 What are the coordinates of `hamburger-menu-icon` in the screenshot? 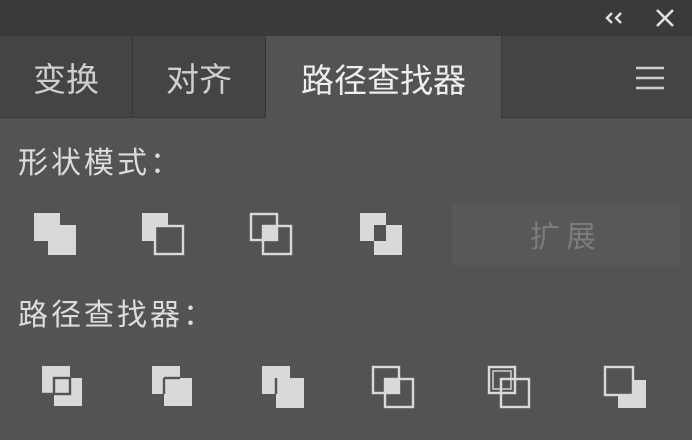 It's located at (650, 78).